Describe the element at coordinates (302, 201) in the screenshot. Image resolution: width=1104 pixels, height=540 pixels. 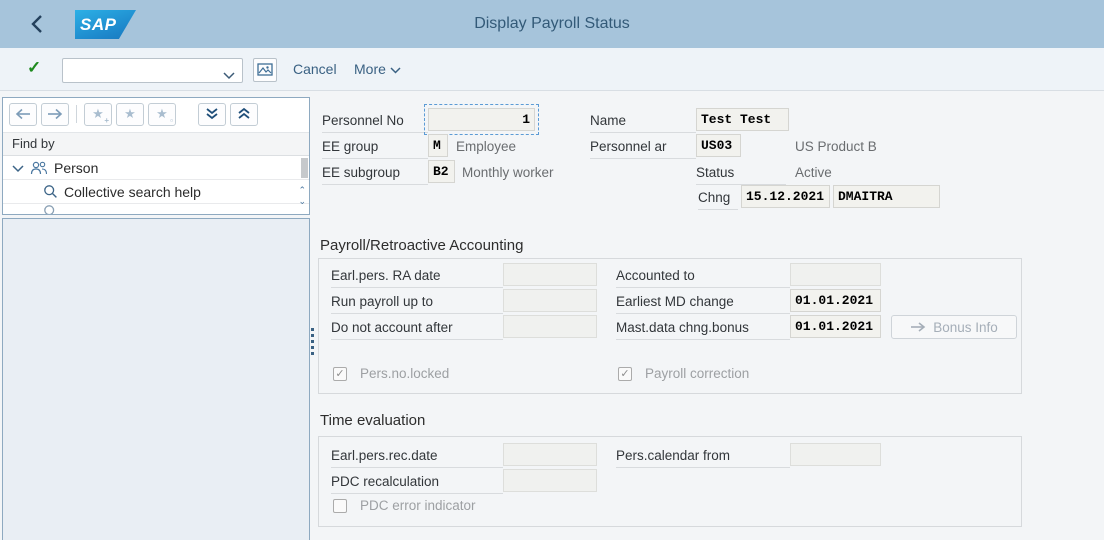
I see `scroll-down-icon: ⌄` at that location.